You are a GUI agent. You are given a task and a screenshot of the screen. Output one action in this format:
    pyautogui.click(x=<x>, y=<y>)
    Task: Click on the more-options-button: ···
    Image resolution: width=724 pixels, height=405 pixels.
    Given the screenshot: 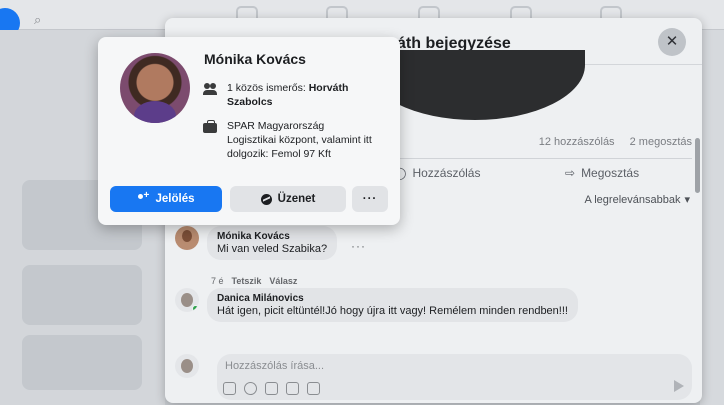 What is the action you would take?
    pyautogui.click(x=370, y=199)
    